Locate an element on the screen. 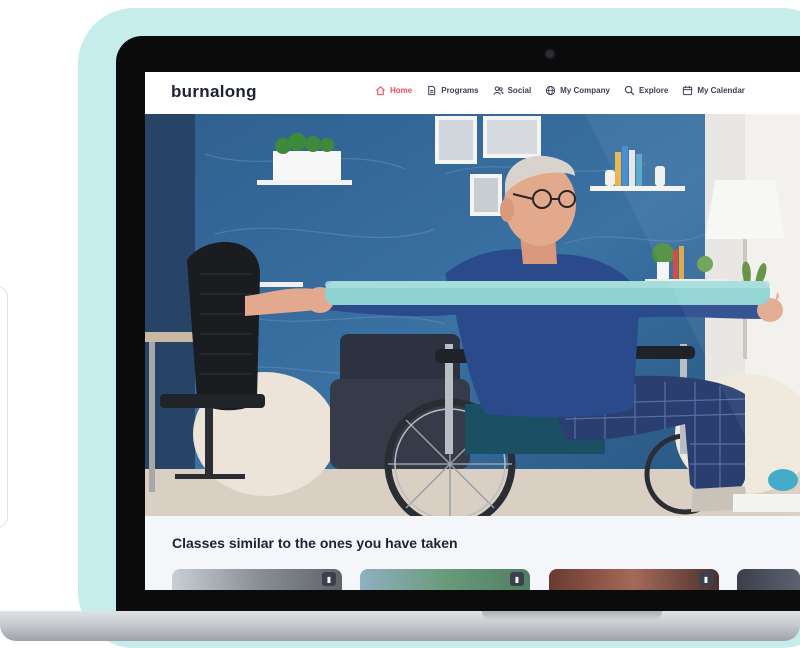  nav-item-explore: Explore is located at coordinates (646, 90).